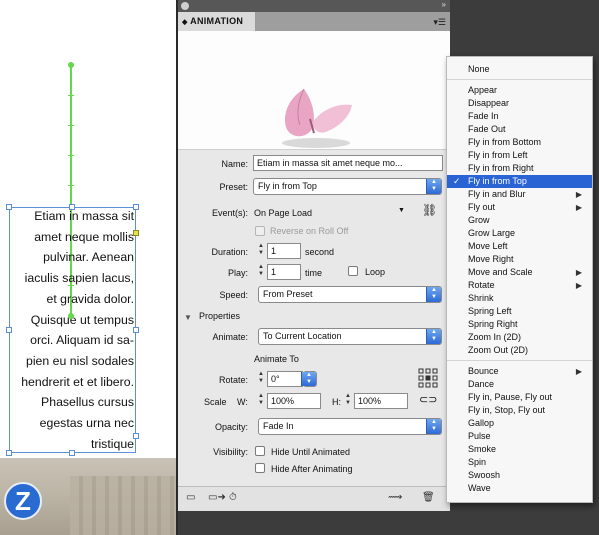  What do you see at coordinates (519, 233) in the screenshot?
I see `preset-menu-item: Grow Large` at bounding box center [519, 233].